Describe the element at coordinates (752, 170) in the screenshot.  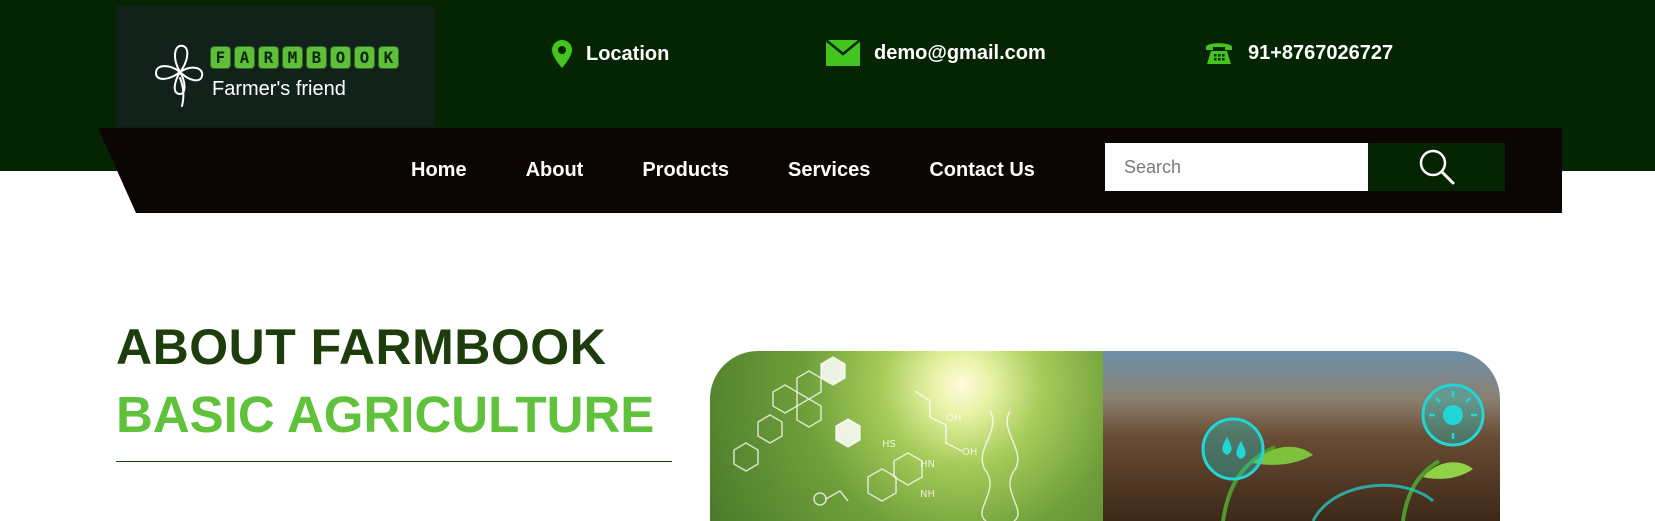
I see `nav-links: Home About Products Services Contact Us` at that location.